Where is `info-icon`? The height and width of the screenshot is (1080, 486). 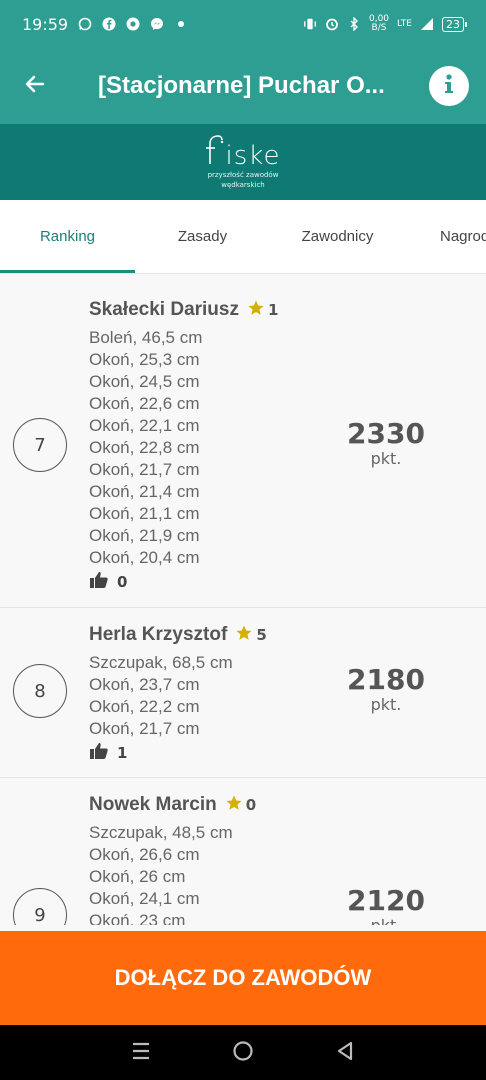
info-icon is located at coordinates (449, 86).